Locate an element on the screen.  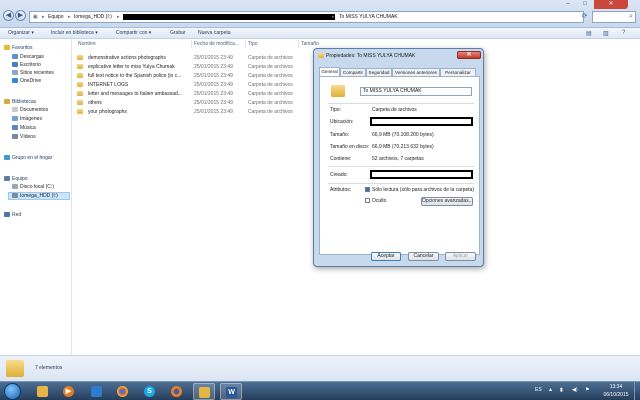
ok-button: Aceptar is located at coordinates (386, 256).